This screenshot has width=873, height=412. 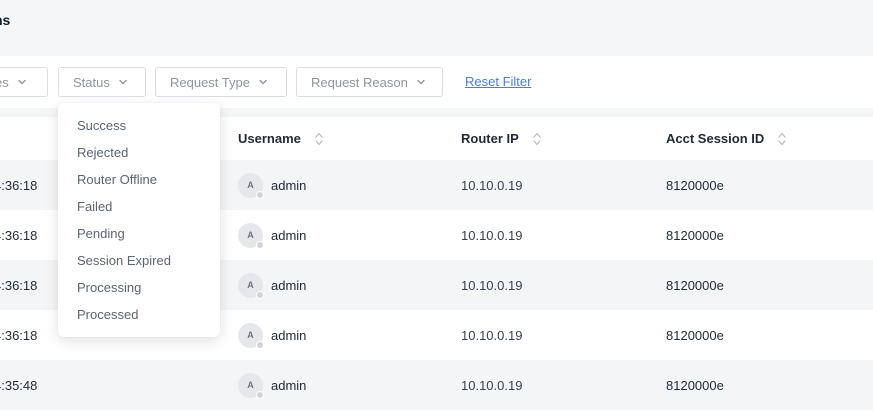 I want to click on reset-filter-link: Reset Filter, so click(x=498, y=81).